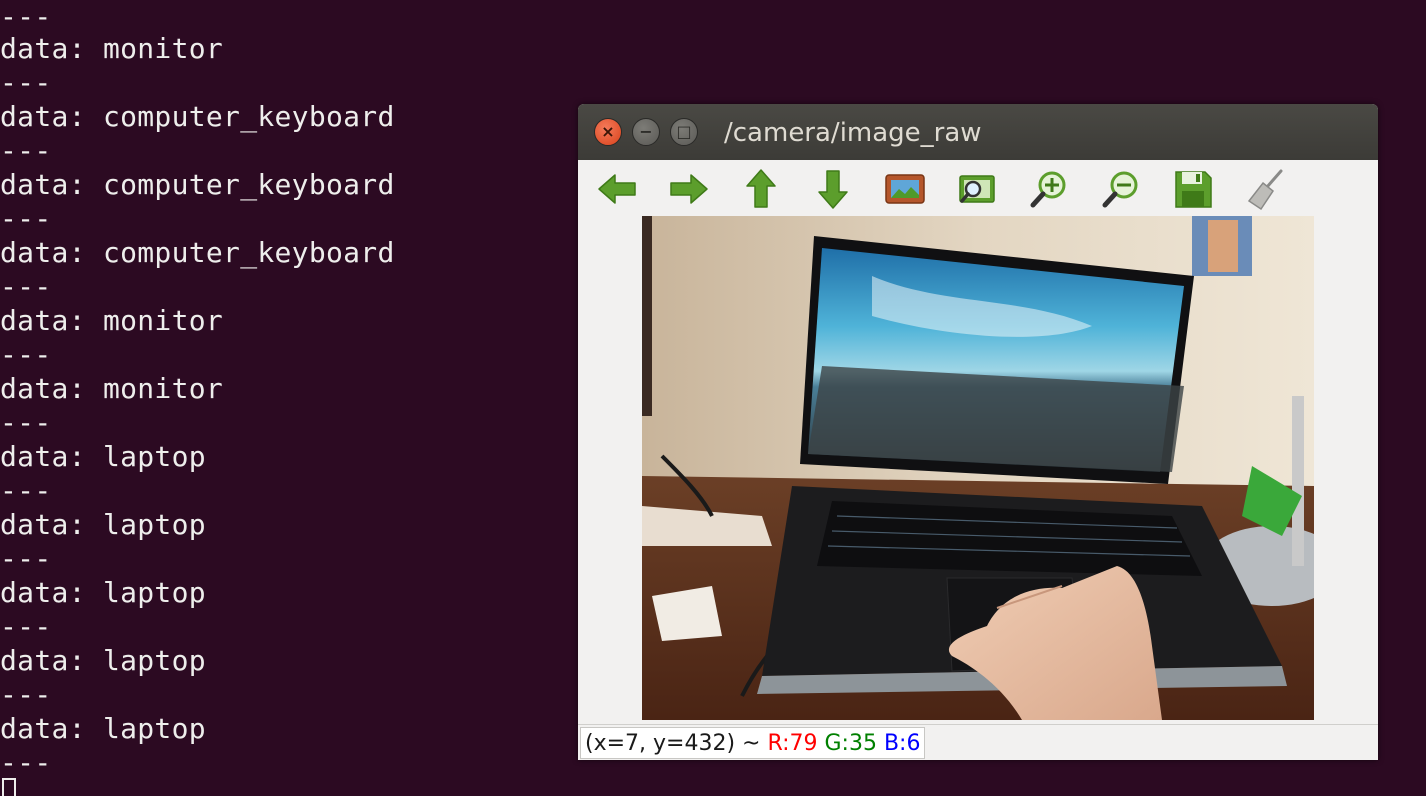  What do you see at coordinates (676, 743) in the screenshot?
I see `pixel-coordinates: (x=7, y=432) ~` at bounding box center [676, 743].